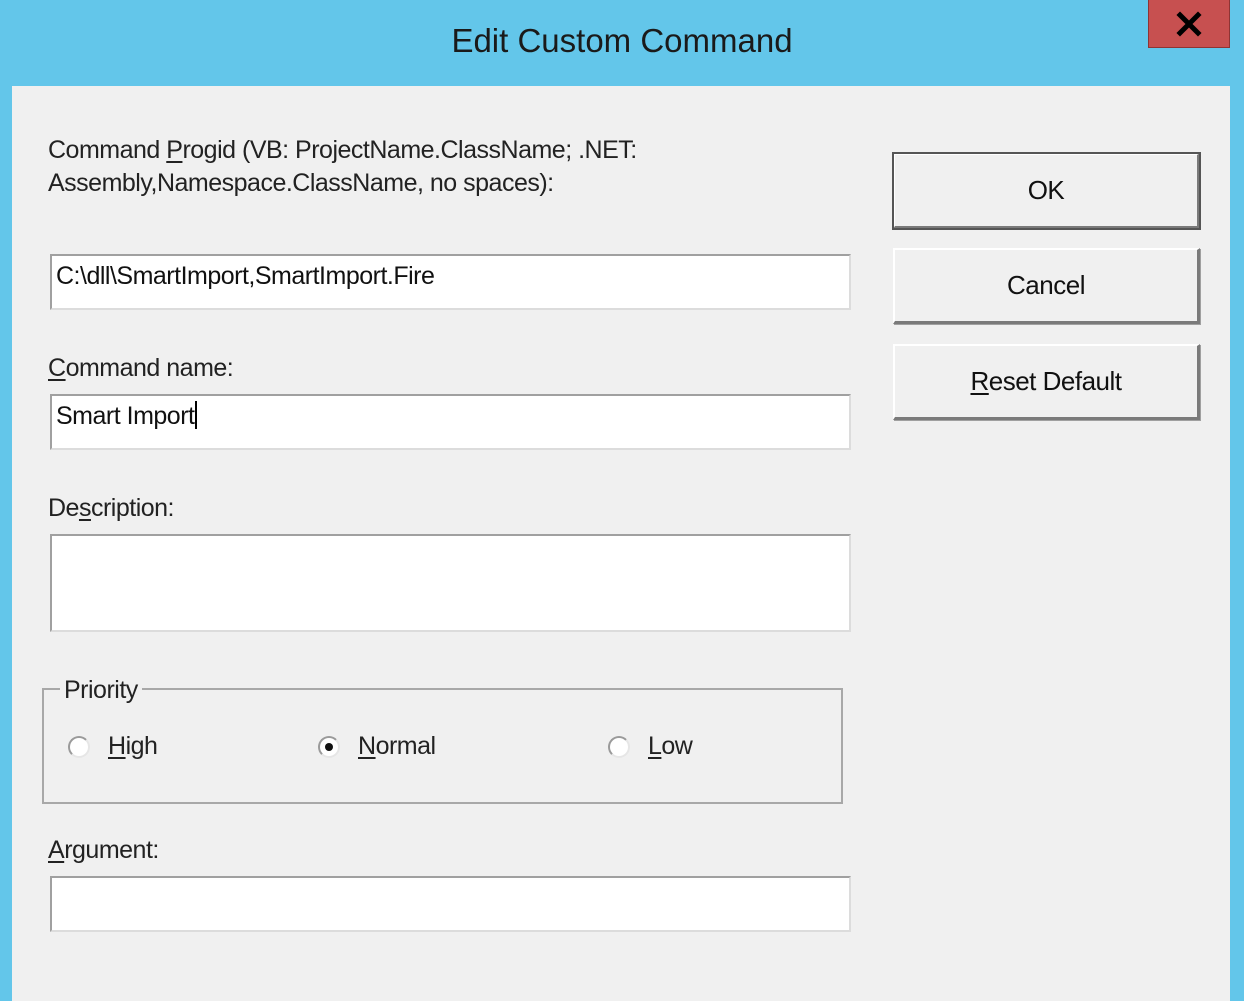 This screenshot has width=1244, height=1001. I want to click on priority-normal-radio: Normal, so click(377, 746).